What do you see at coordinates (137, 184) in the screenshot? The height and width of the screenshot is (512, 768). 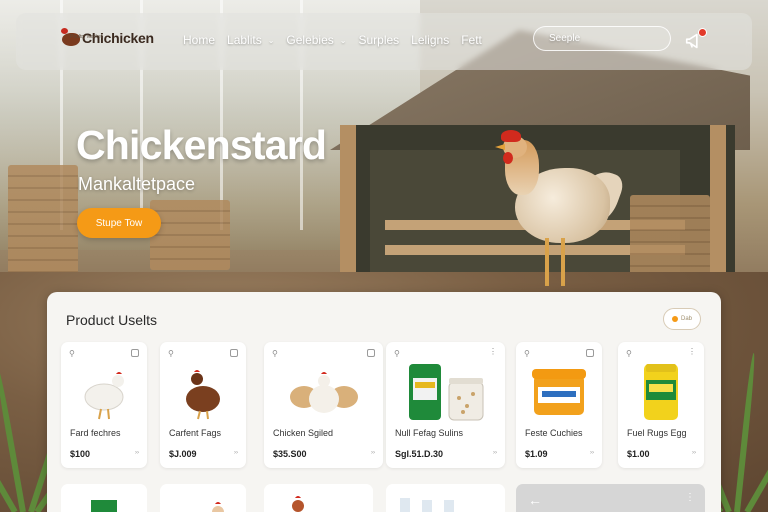 I see `hero-subtitle: Mankaltetpace` at bounding box center [137, 184].